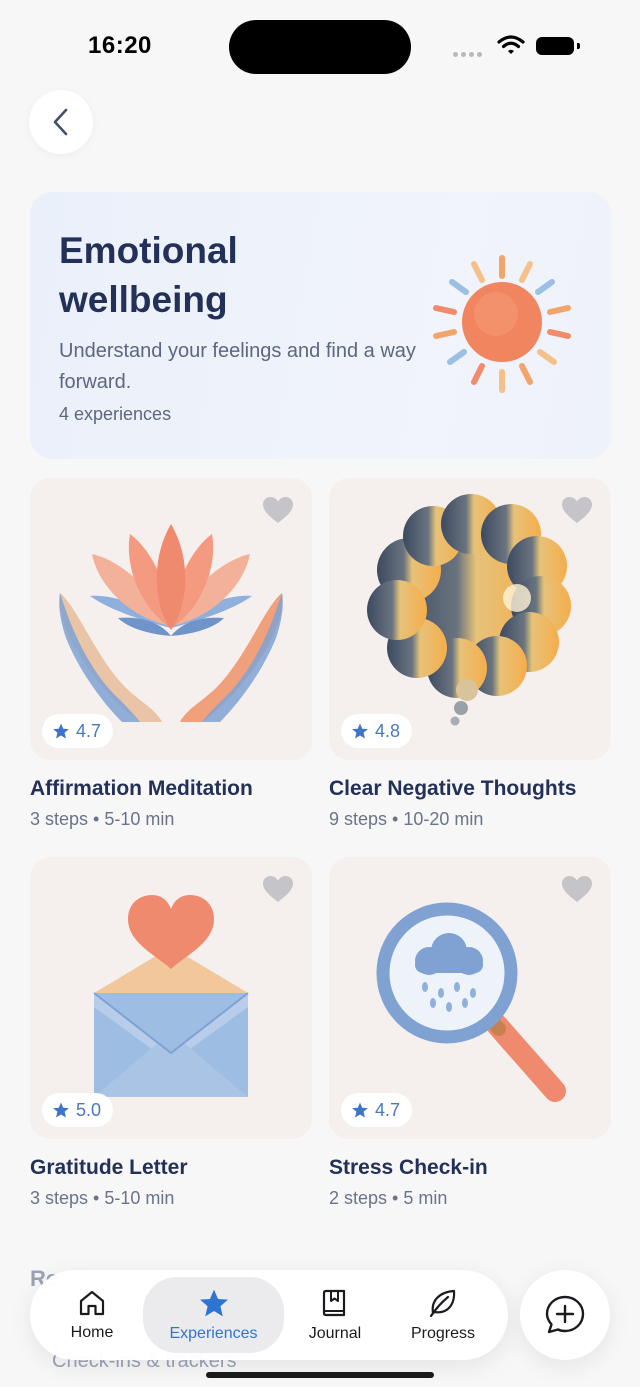 The image size is (640, 1387). Describe the element at coordinates (453, 788) in the screenshot. I see `card-title: Clear Negative Thoughts` at that location.